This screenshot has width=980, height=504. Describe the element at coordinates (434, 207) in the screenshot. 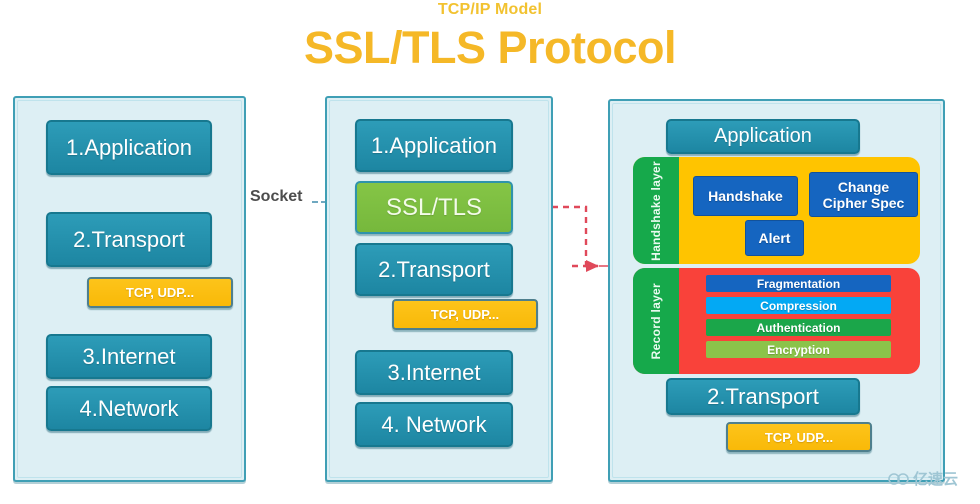

I see `box-ssl-tls: SSL/TLS` at that location.